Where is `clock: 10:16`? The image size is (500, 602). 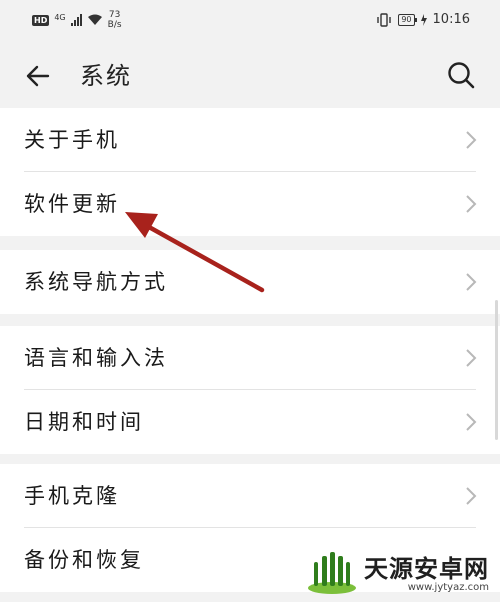
clock: 10:16 is located at coordinates (451, 19).